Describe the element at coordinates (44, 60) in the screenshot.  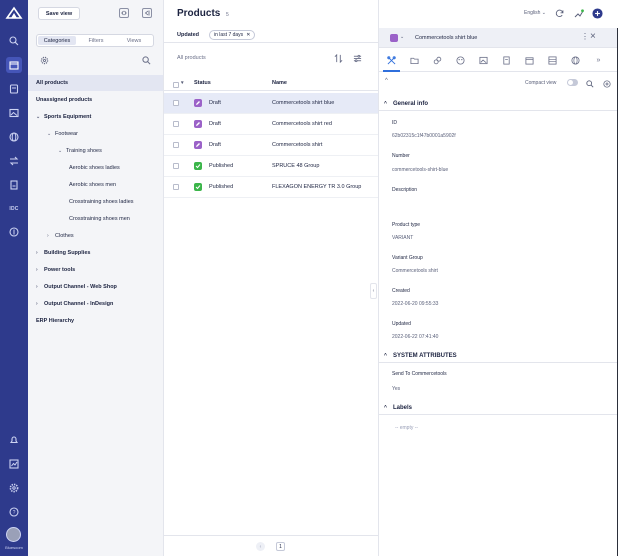
I see `tree-settings-icon` at that location.